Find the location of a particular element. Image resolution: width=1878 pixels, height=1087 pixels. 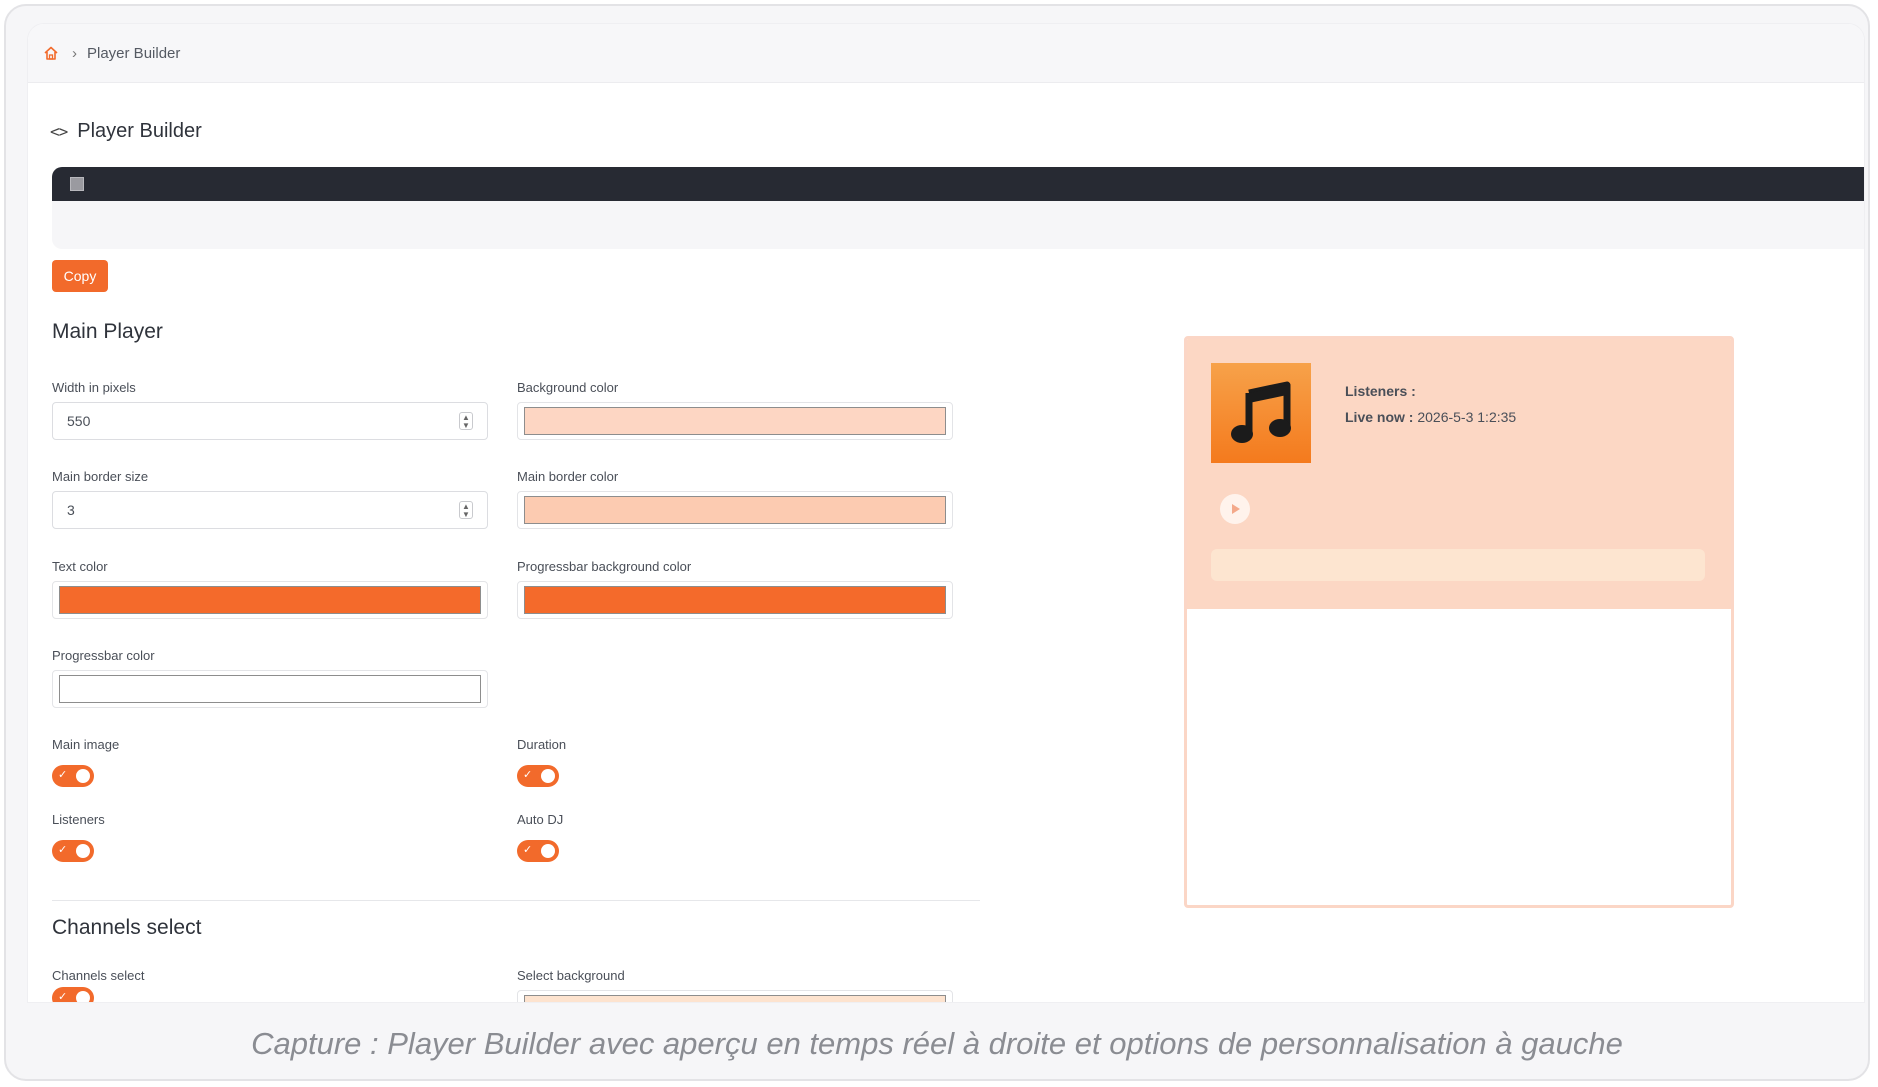

progressbar-bg-color-picker is located at coordinates (735, 600).